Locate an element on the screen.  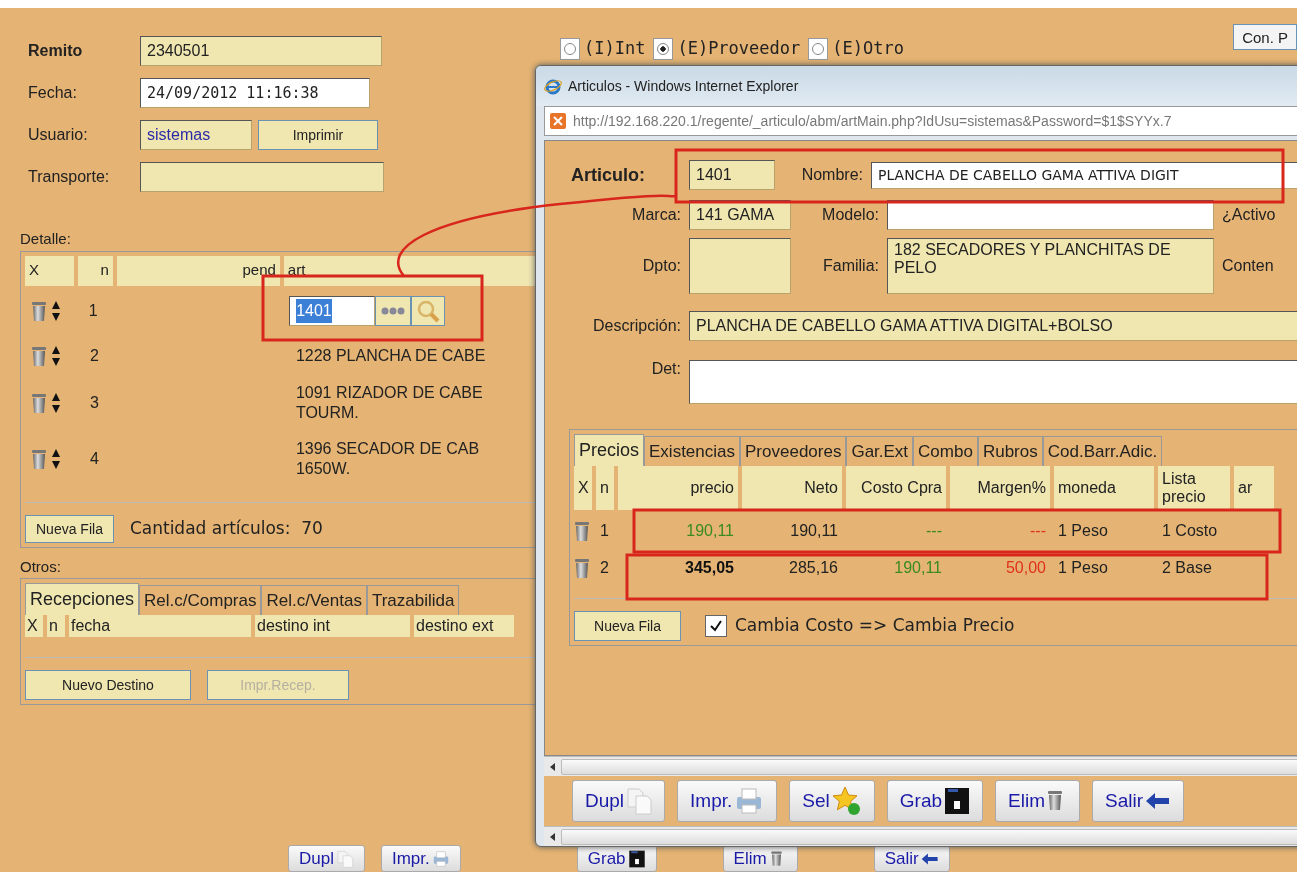
name-field: PLANCHA DE CABELLO GAMA ATTIVA DIGIT is located at coordinates (1084, 175).